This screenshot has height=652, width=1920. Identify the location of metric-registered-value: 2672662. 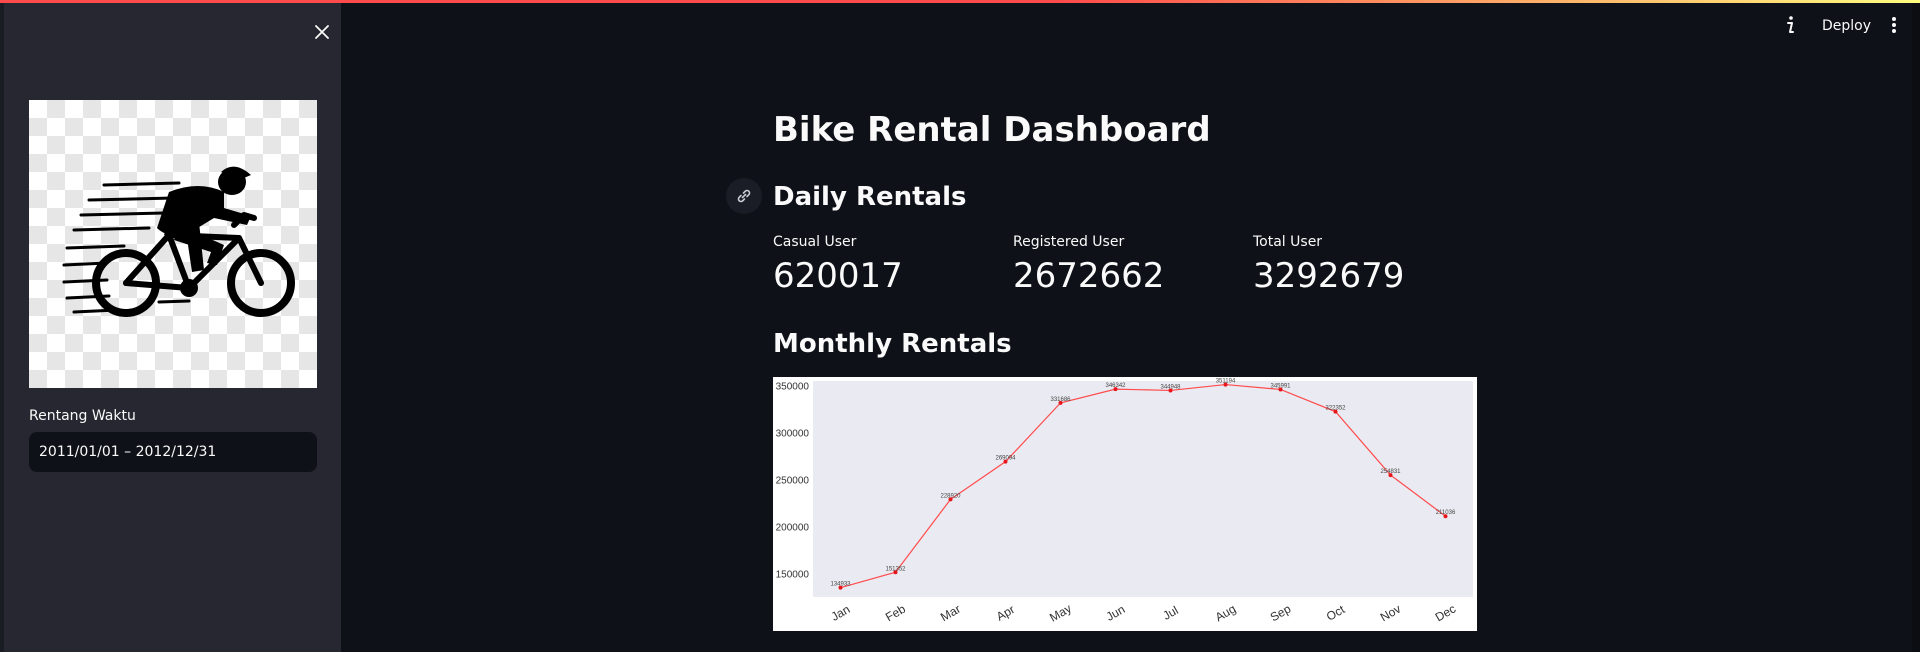
(1089, 276).